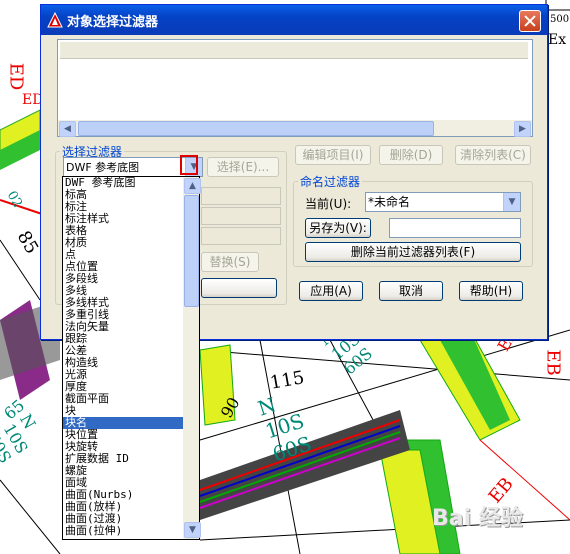 Image resolution: width=570 pixels, height=554 pixels. What do you see at coordinates (557, 40) in the screenshot?
I see `drawing-label: Ex` at bounding box center [557, 40].